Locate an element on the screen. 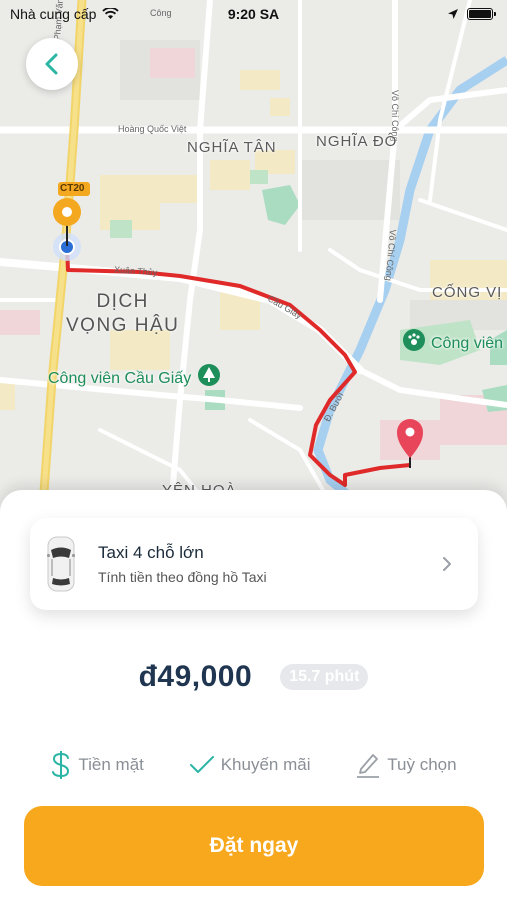 The height and width of the screenshot is (900, 507). payment-method-button: Tiền mặt is located at coordinates (97, 765).